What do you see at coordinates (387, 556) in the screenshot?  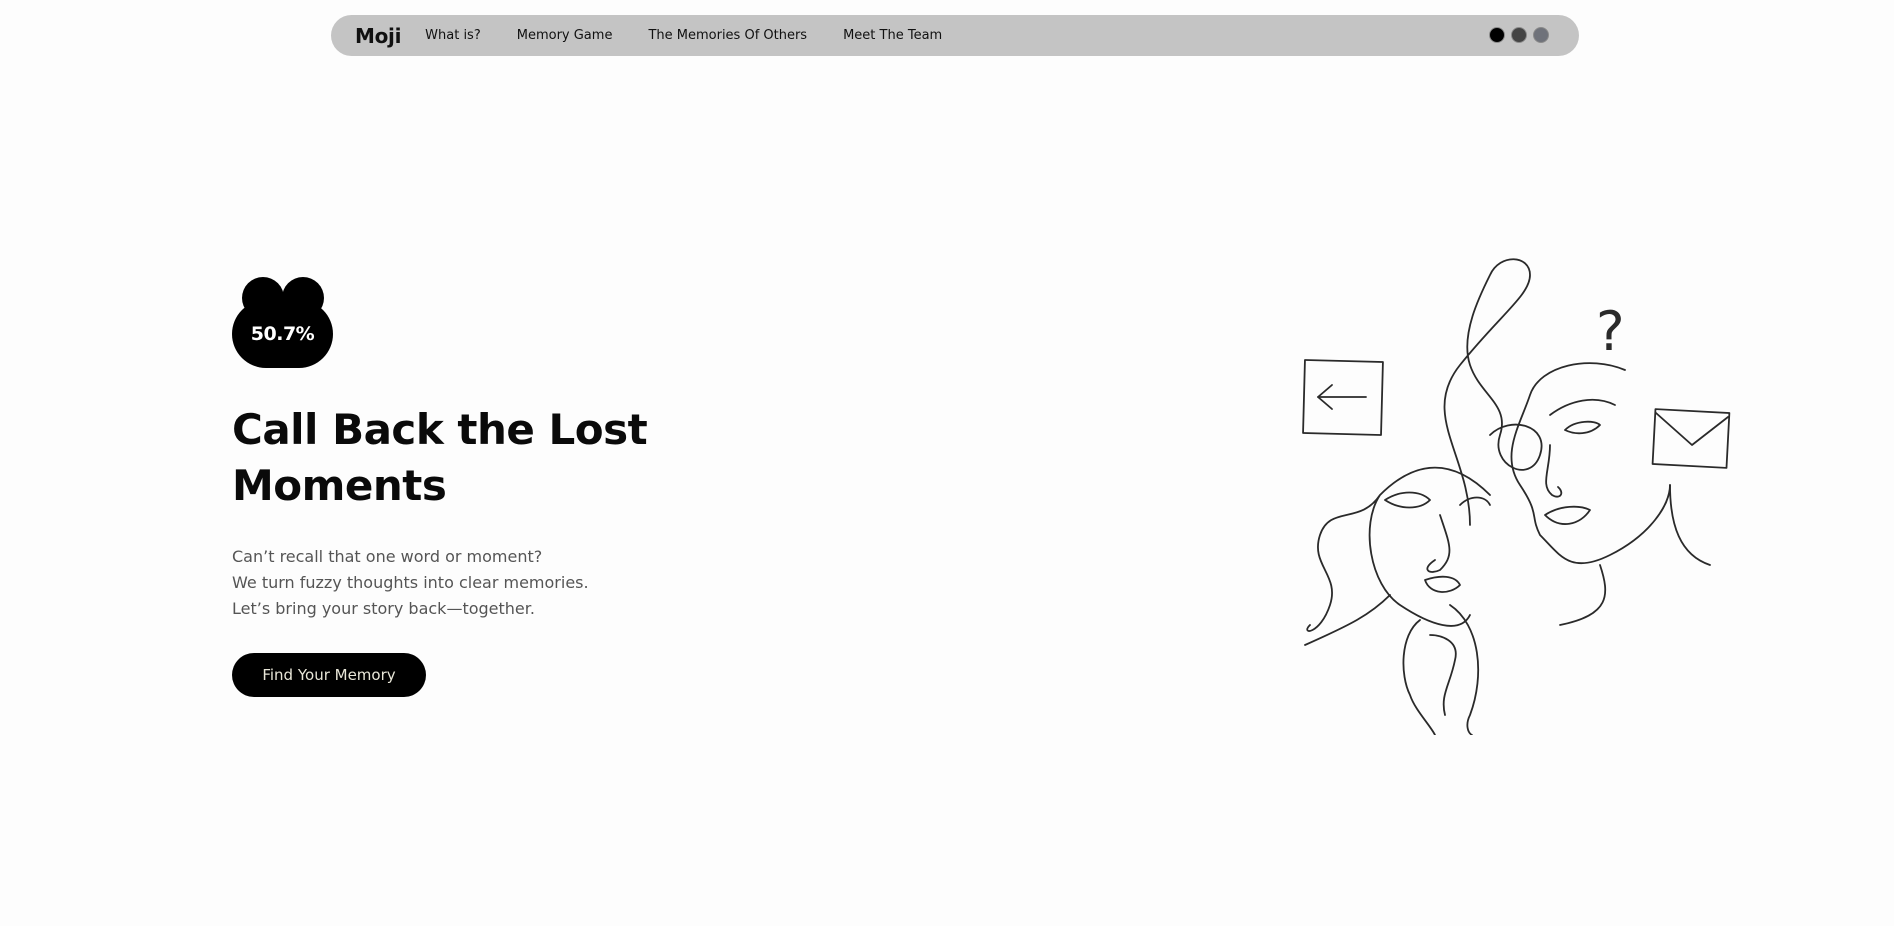 I see `hero-subtitle-line-1: Can’t recall that one word or moment?` at bounding box center [387, 556].